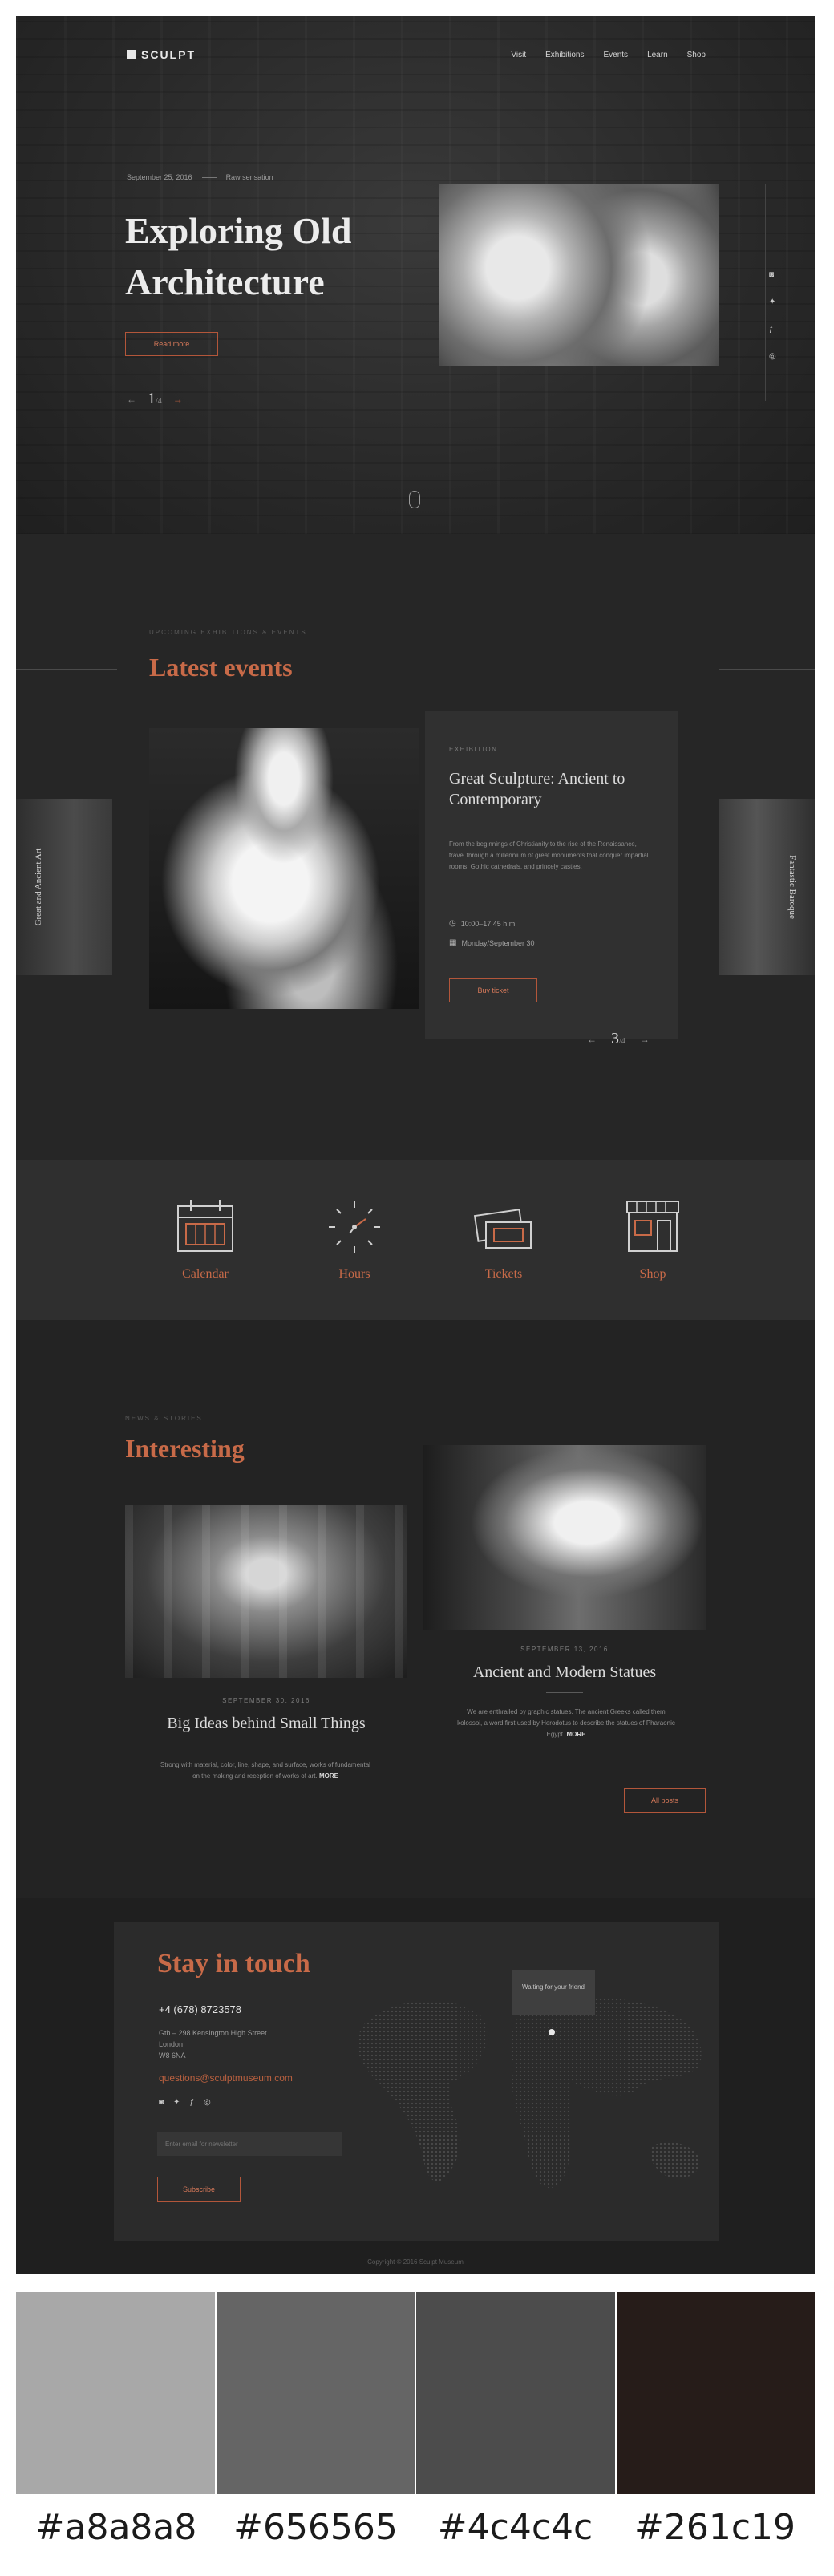 Image resolution: width=834 pixels, height=2576 pixels. Describe the element at coordinates (565, 55) in the screenshot. I see `nav-item-exhibitions: Exhibitions` at that location.